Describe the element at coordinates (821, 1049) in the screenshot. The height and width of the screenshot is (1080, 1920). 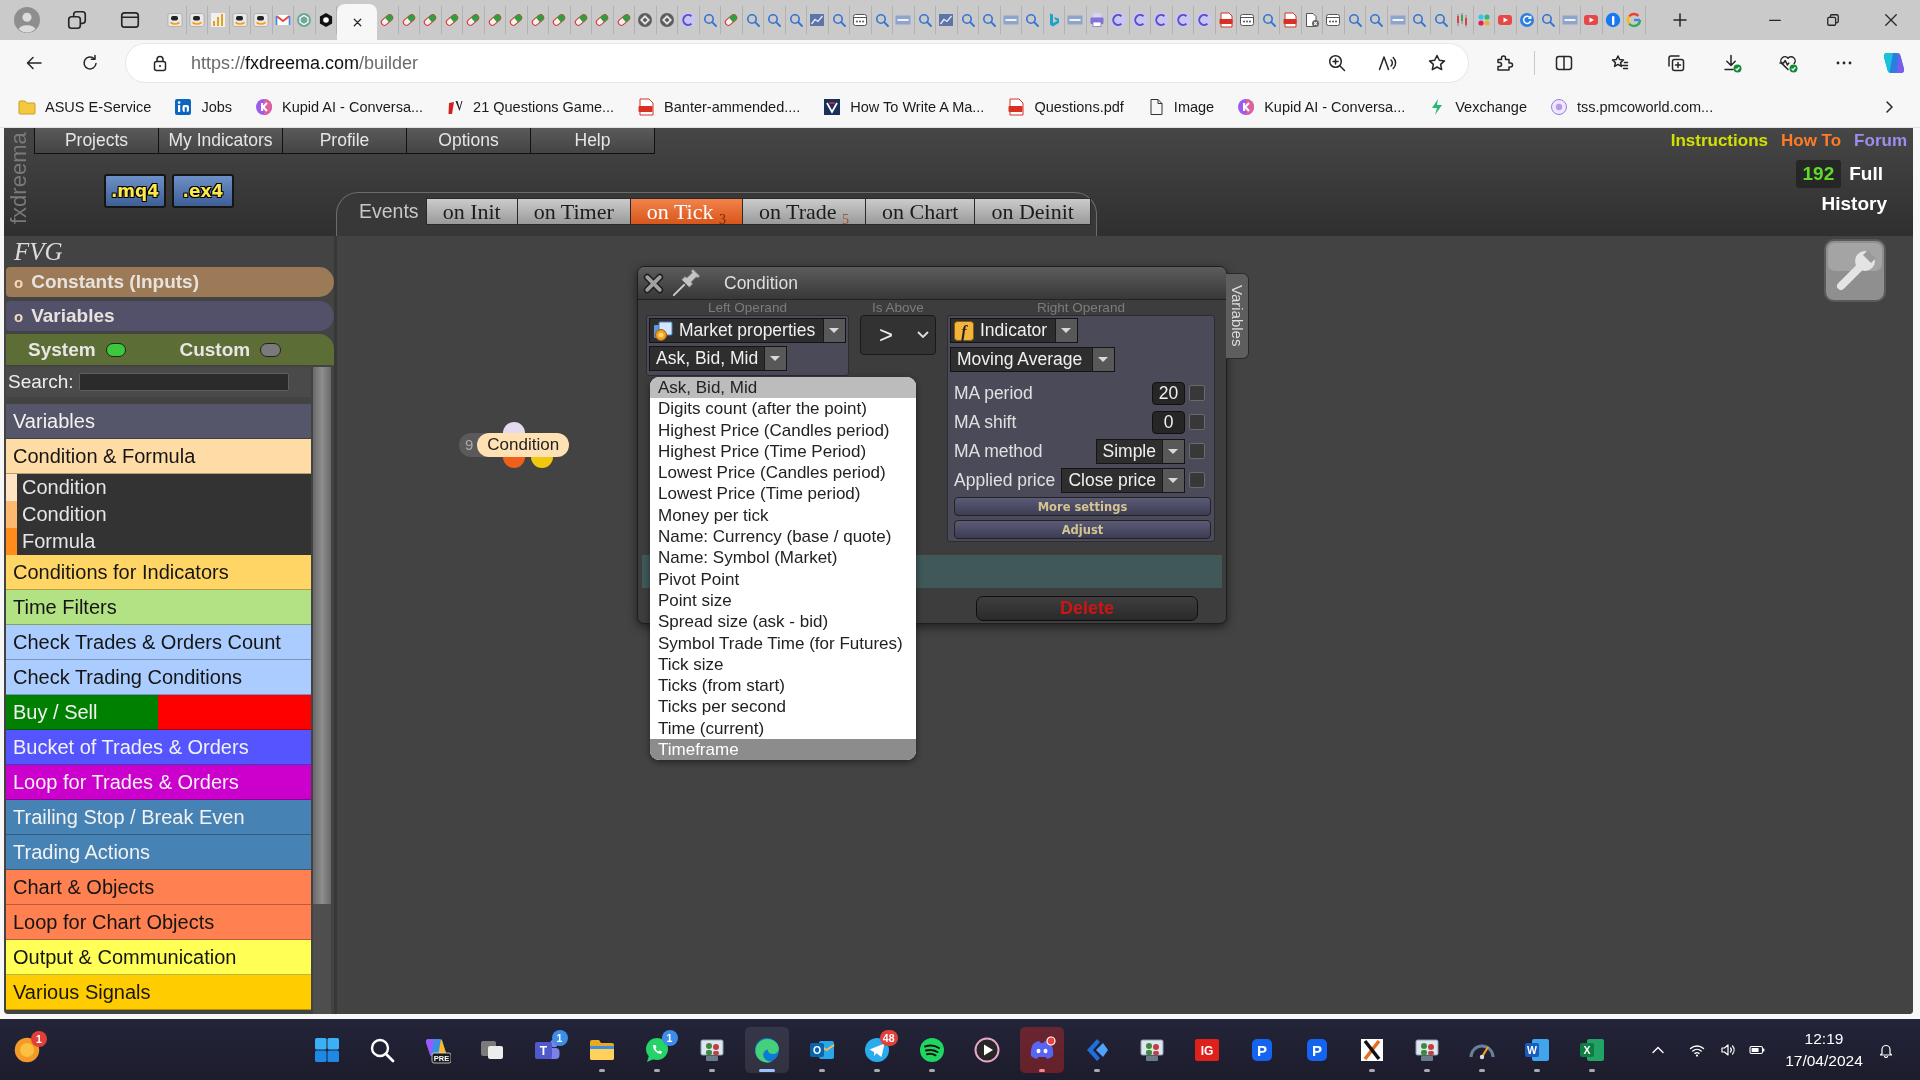
I see `taskbar-button: O` at that location.